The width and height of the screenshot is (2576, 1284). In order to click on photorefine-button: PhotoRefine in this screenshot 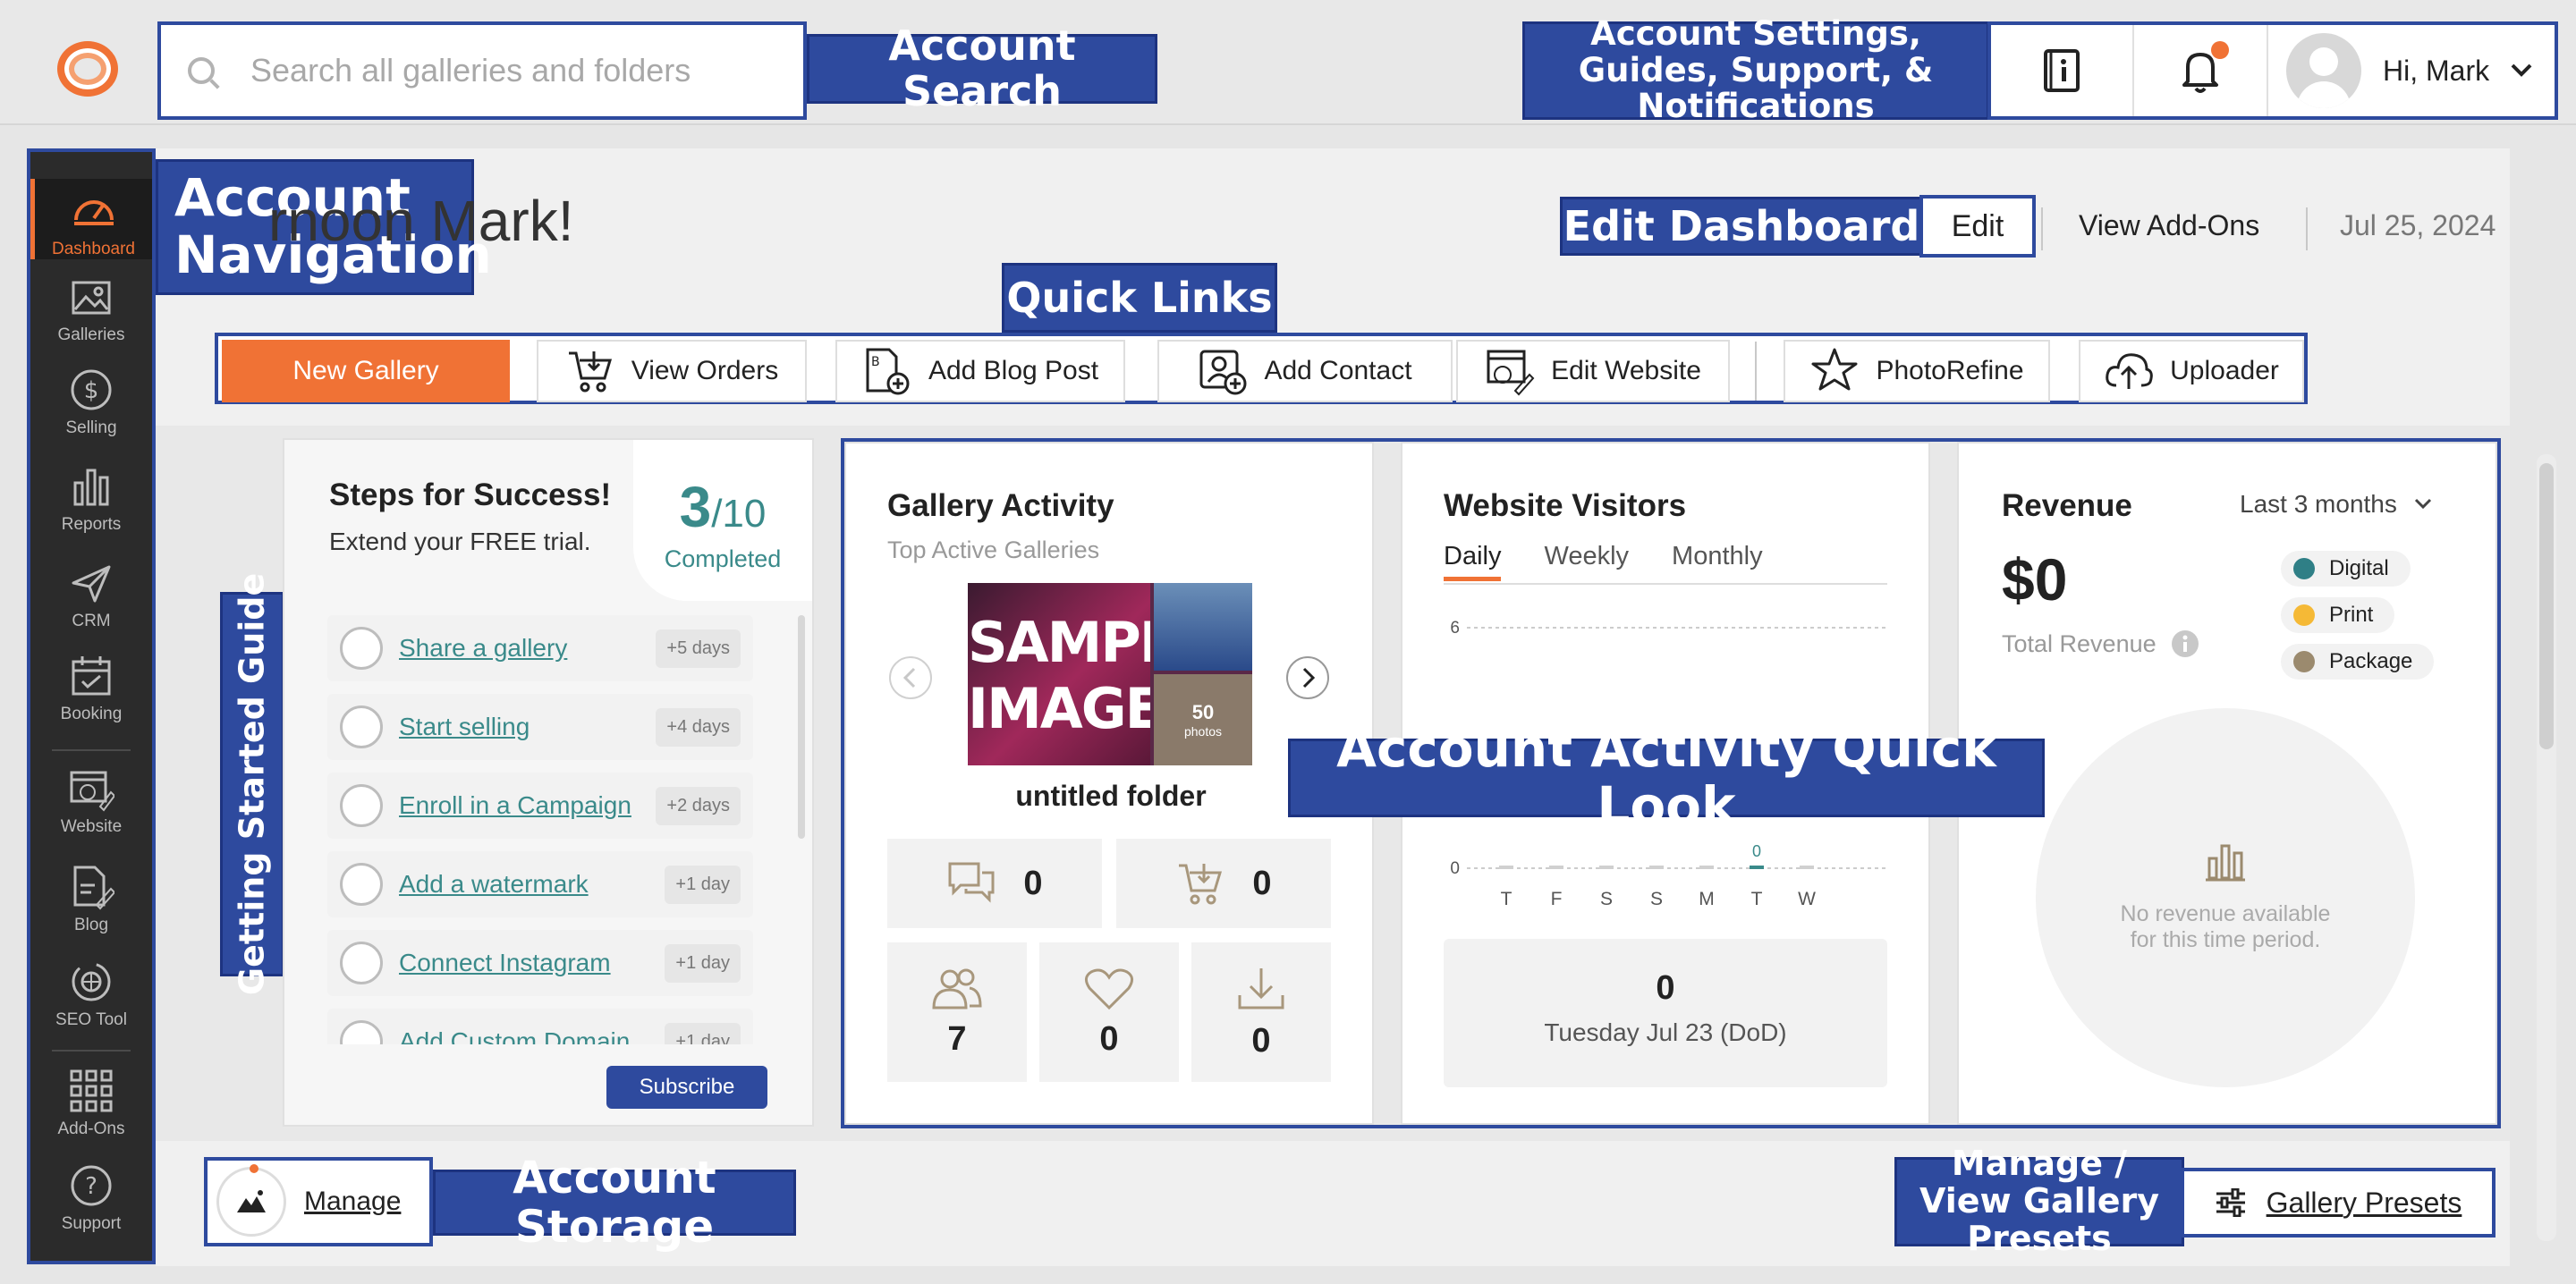, I will do `click(1917, 371)`.